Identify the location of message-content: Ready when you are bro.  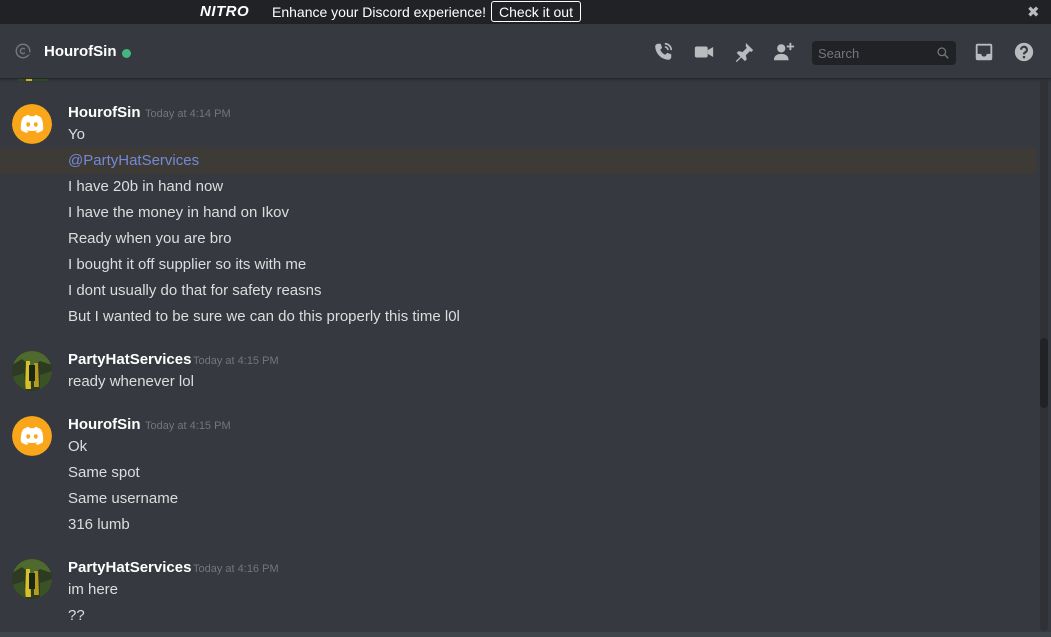
(150, 238).